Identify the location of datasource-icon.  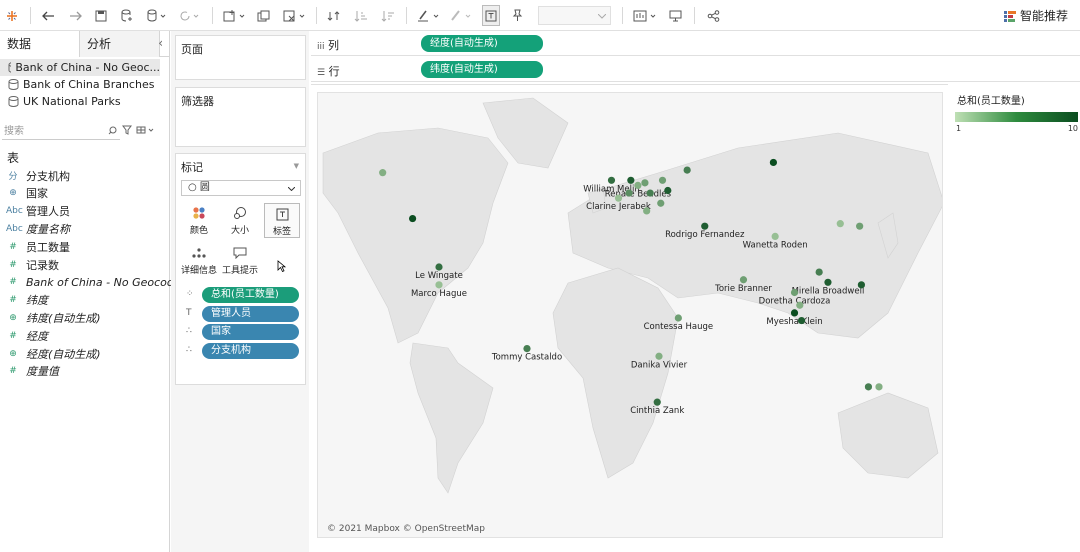
(157, 15).